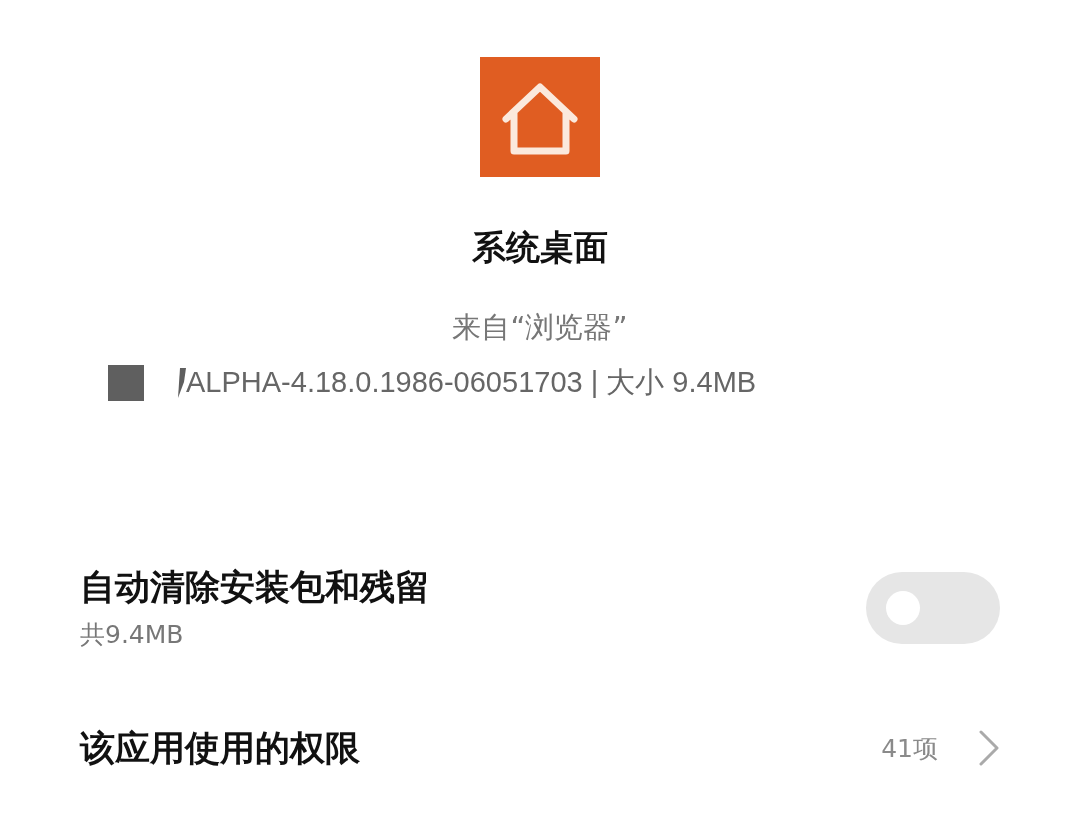  What do you see at coordinates (989, 748) in the screenshot?
I see `chevron-right-icon` at bounding box center [989, 748].